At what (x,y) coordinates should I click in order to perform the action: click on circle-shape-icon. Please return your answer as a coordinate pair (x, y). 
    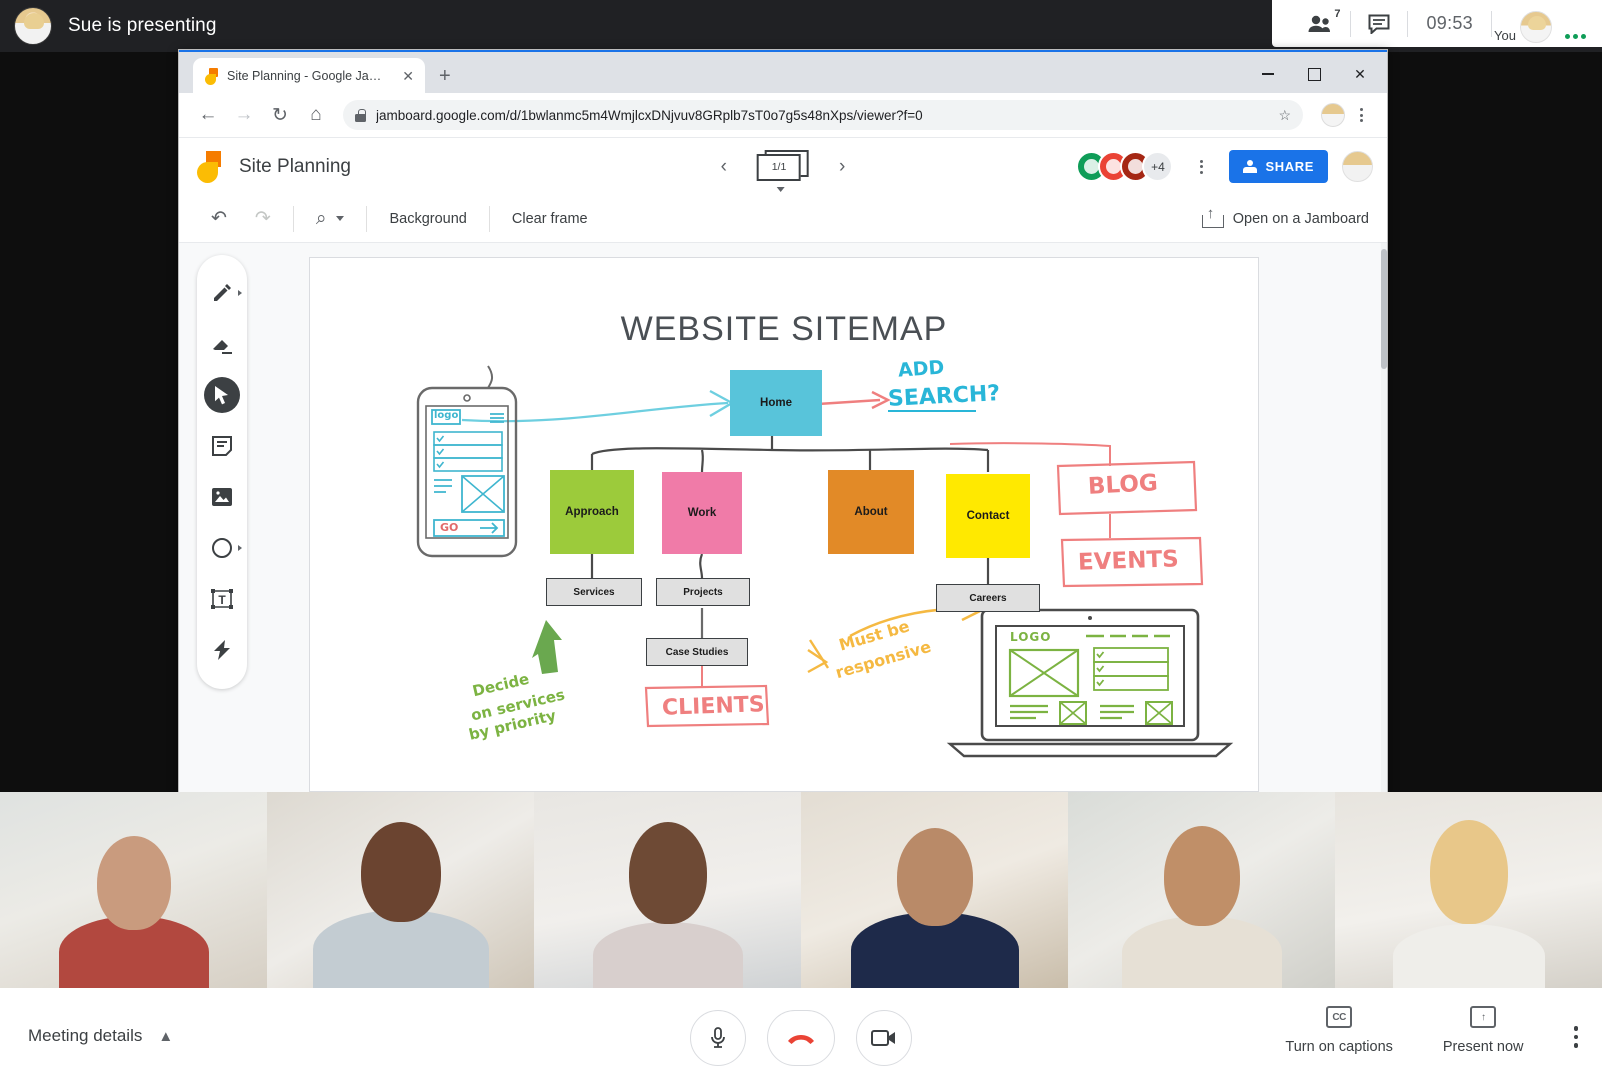
    Looking at the image, I should click on (222, 547).